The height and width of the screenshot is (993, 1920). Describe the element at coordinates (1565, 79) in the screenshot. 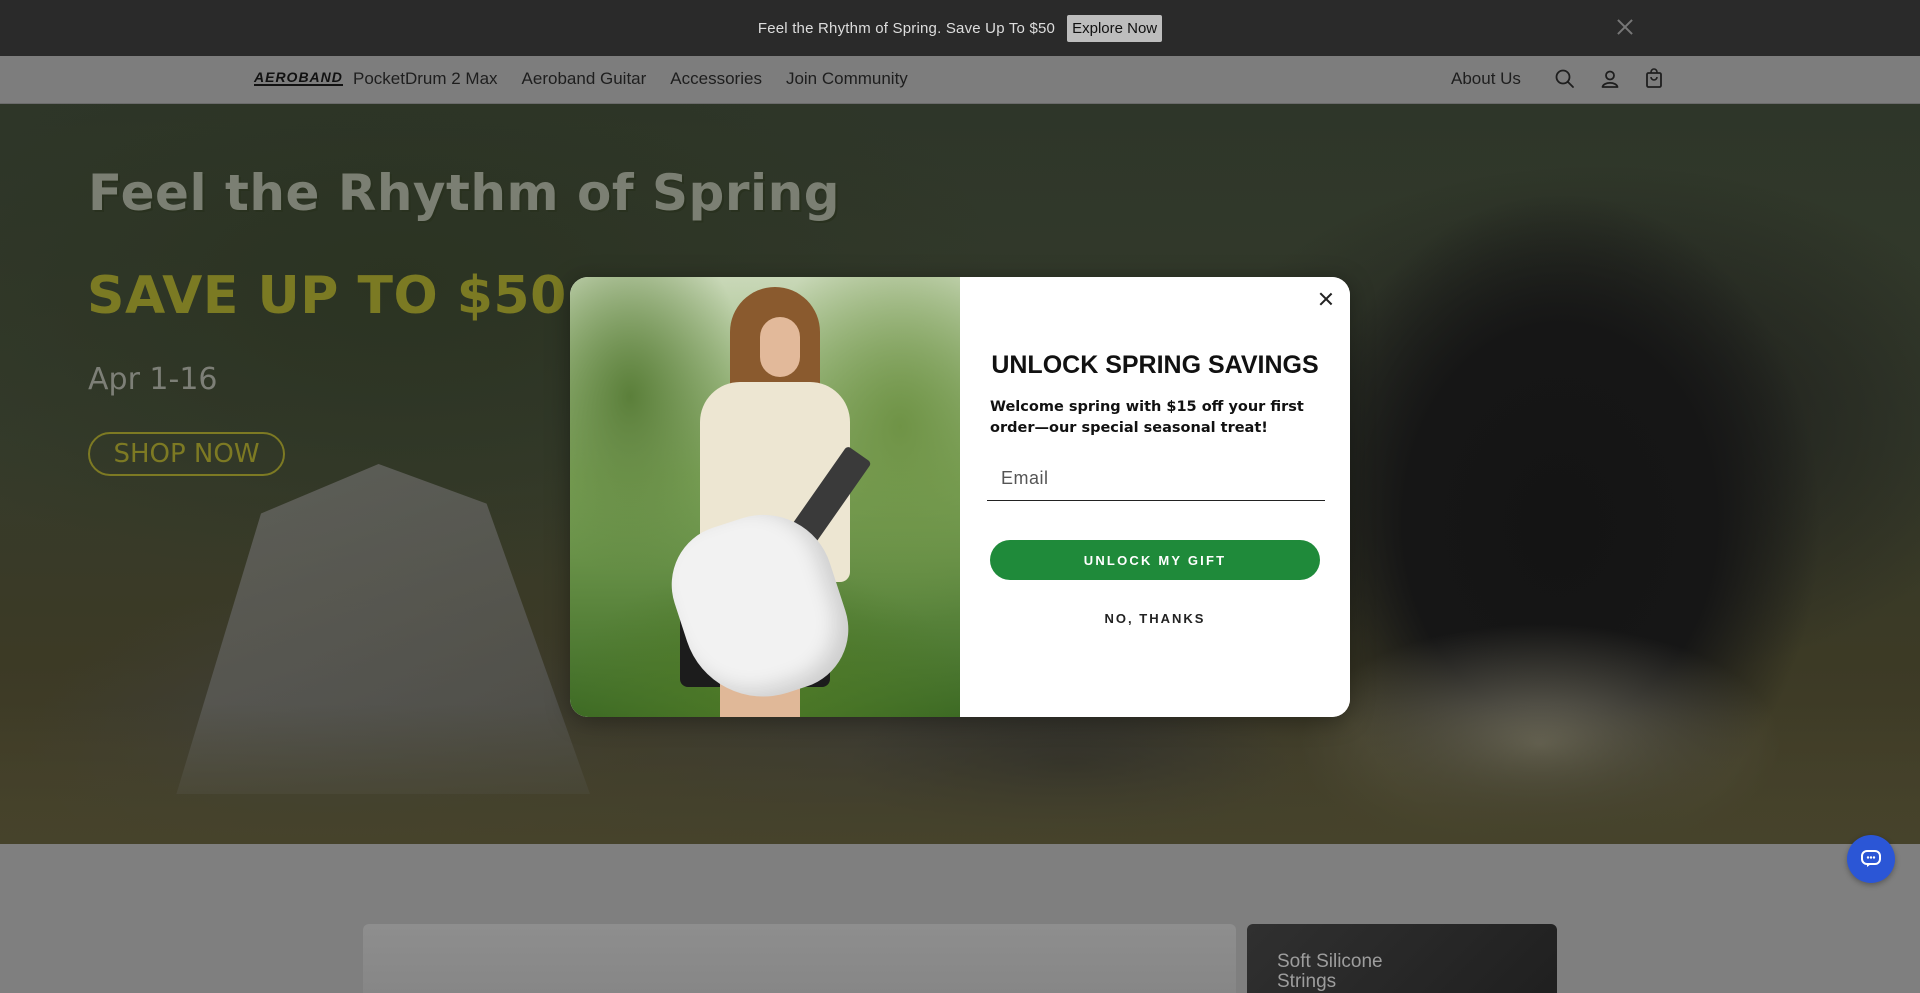

I see `search-icon` at that location.